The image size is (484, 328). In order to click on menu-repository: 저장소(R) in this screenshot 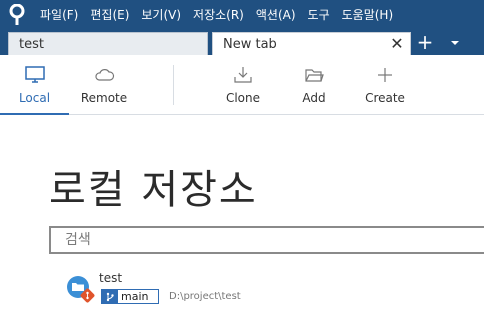, I will do `click(218, 15)`.